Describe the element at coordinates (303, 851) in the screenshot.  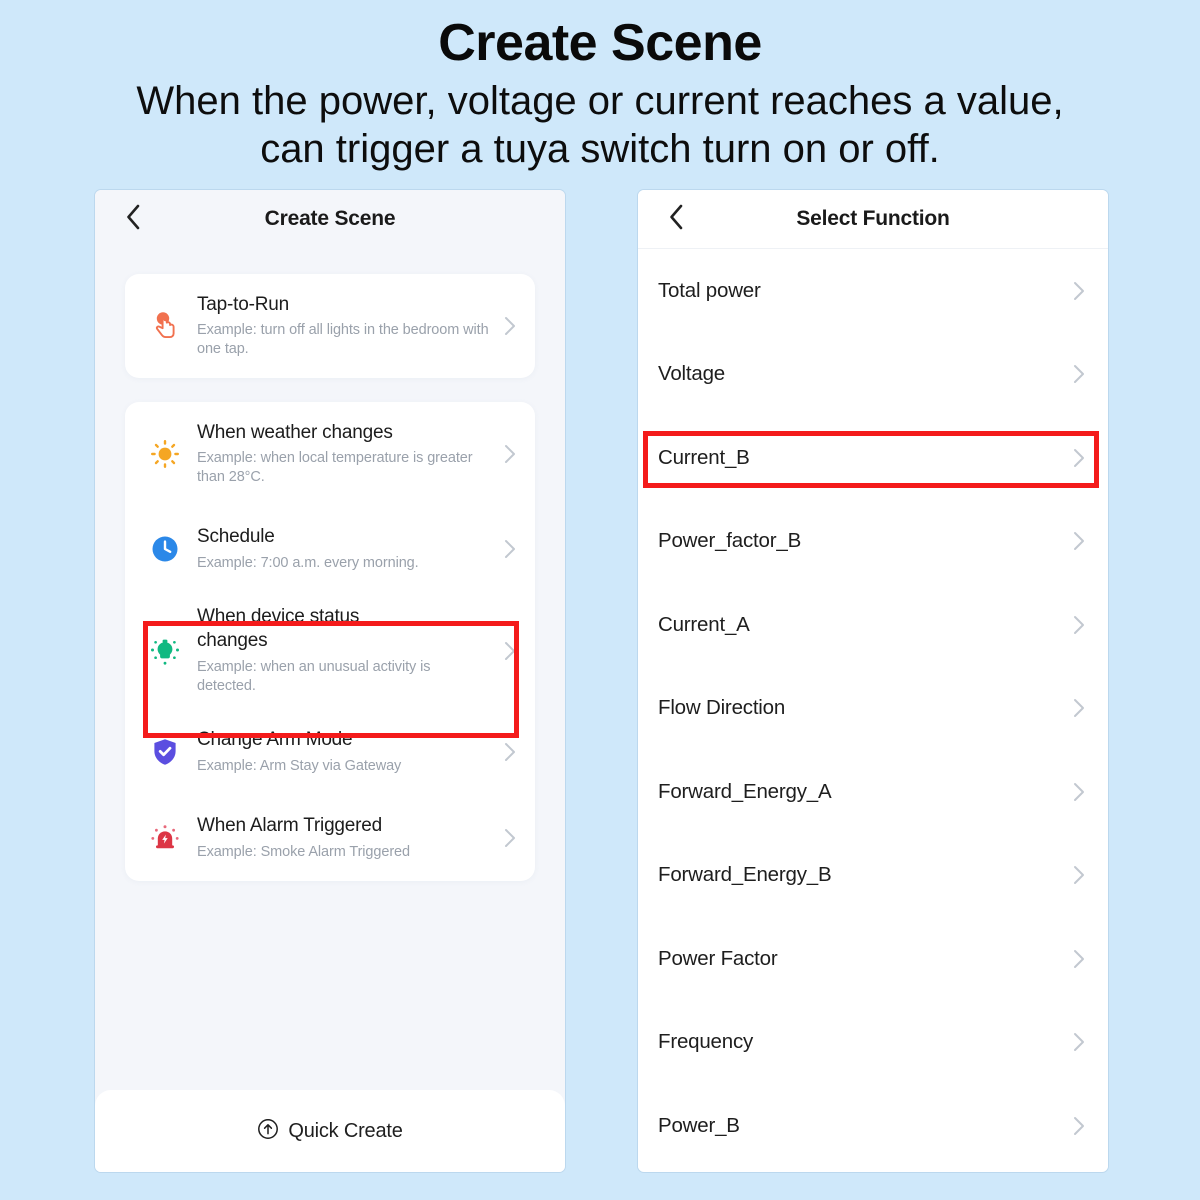
I see `scene-item-desc: Example: Smoke Alarm Triggered` at that location.